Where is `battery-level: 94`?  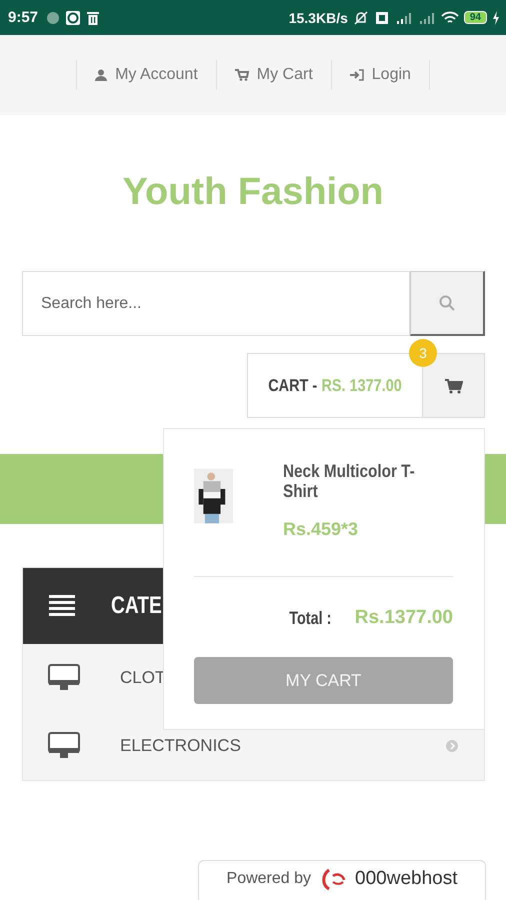
battery-level: 94 is located at coordinates (475, 17).